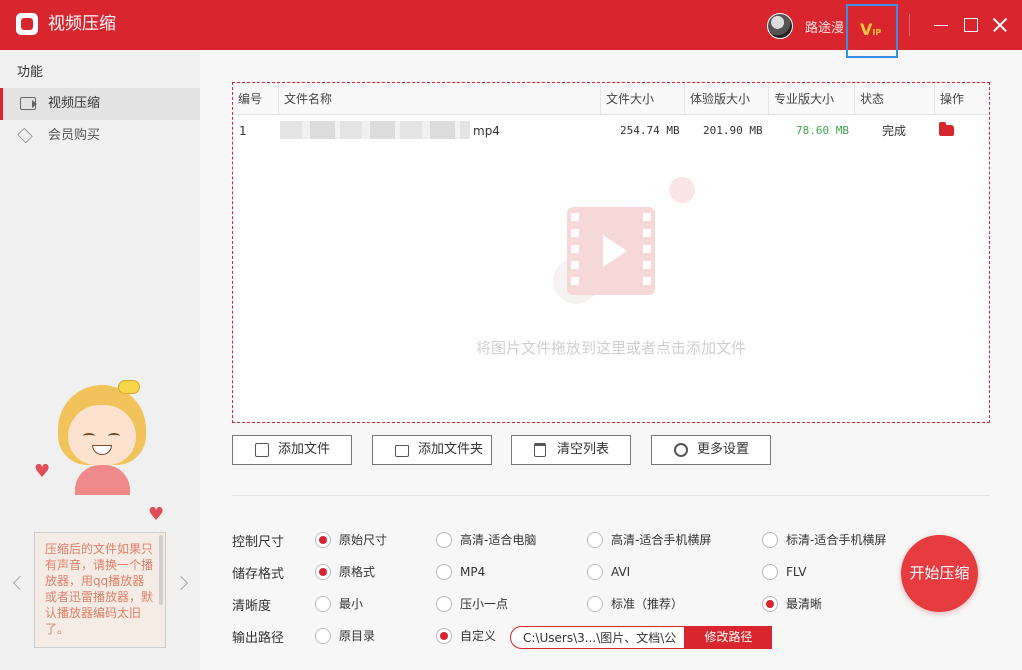  I want to click on more-settings-label: 更多设置, so click(723, 449).